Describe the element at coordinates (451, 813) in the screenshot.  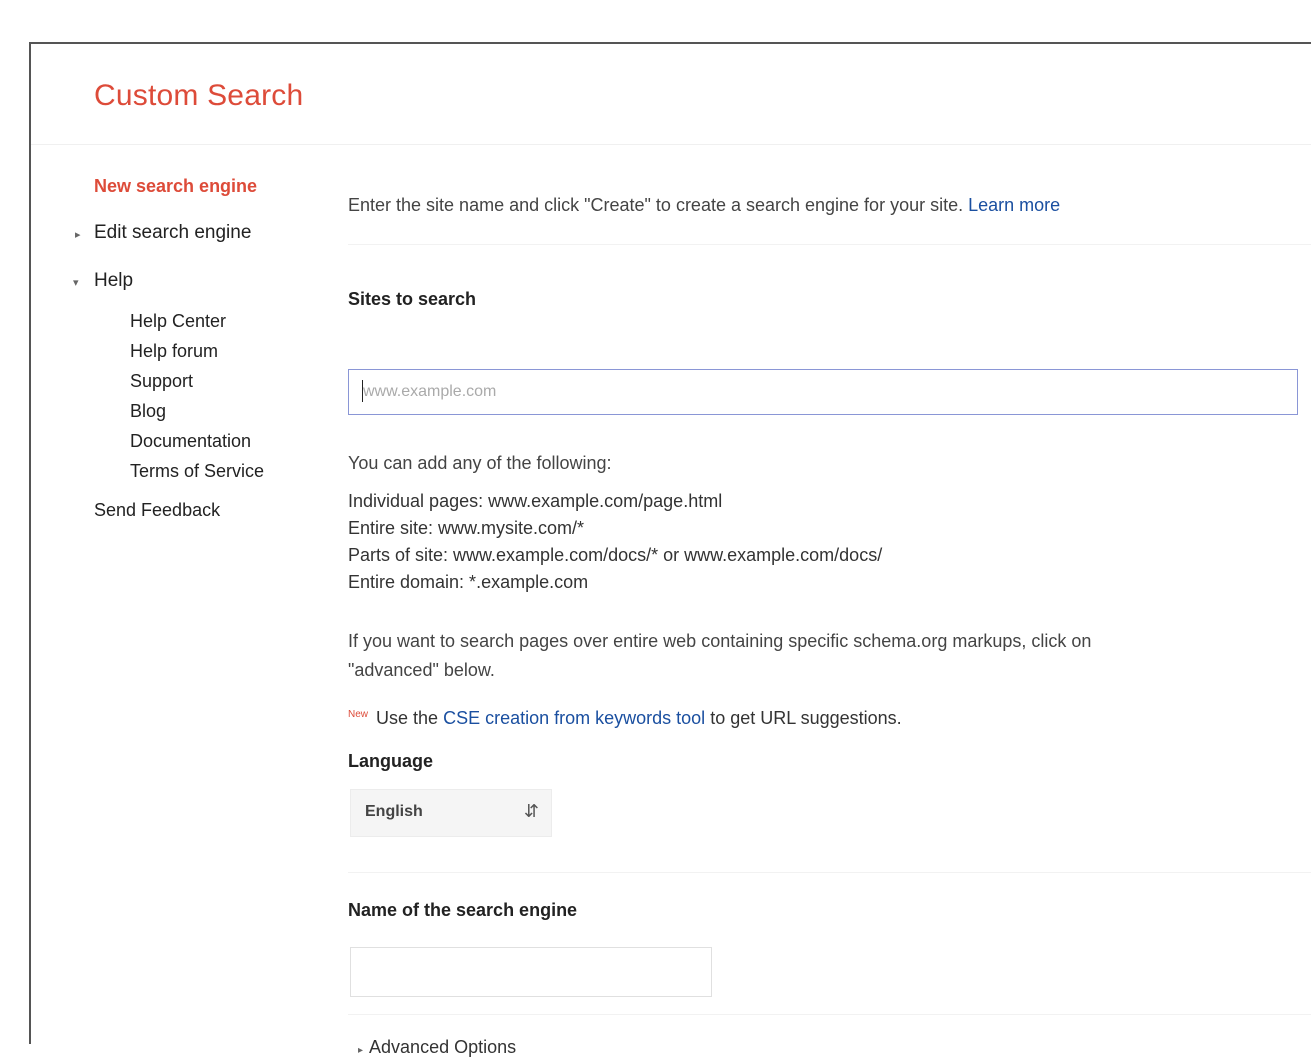
I see `language-select: English ⇵` at that location.